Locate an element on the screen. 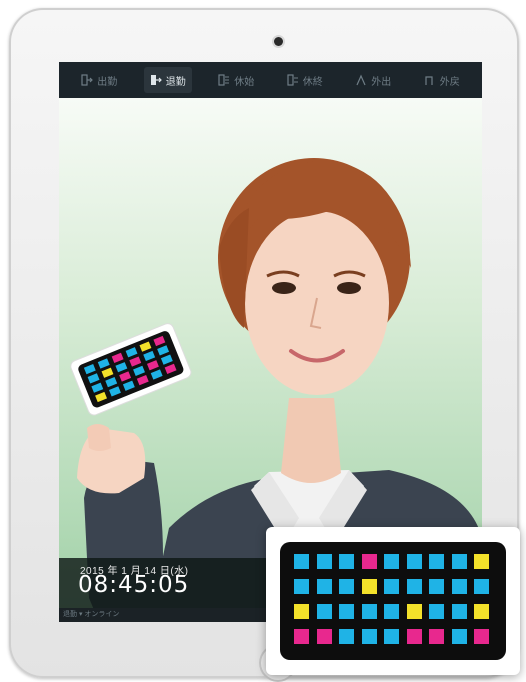 The height and width of the screenshot is (682, 526). tab-label: 休始 is located at coordinates (244, 82).